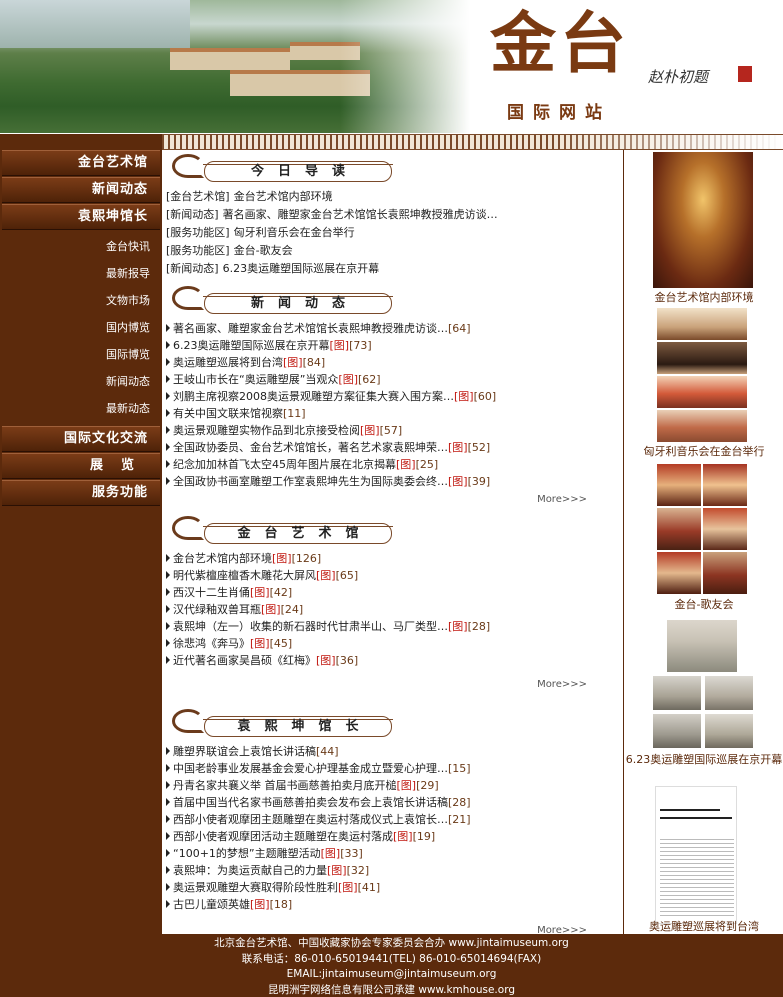 The height and width of the screenshot is (997, 783). Describe the element at coordinates (304, 171) in the screenshot. I see `section-title: 今日导读` at that location.